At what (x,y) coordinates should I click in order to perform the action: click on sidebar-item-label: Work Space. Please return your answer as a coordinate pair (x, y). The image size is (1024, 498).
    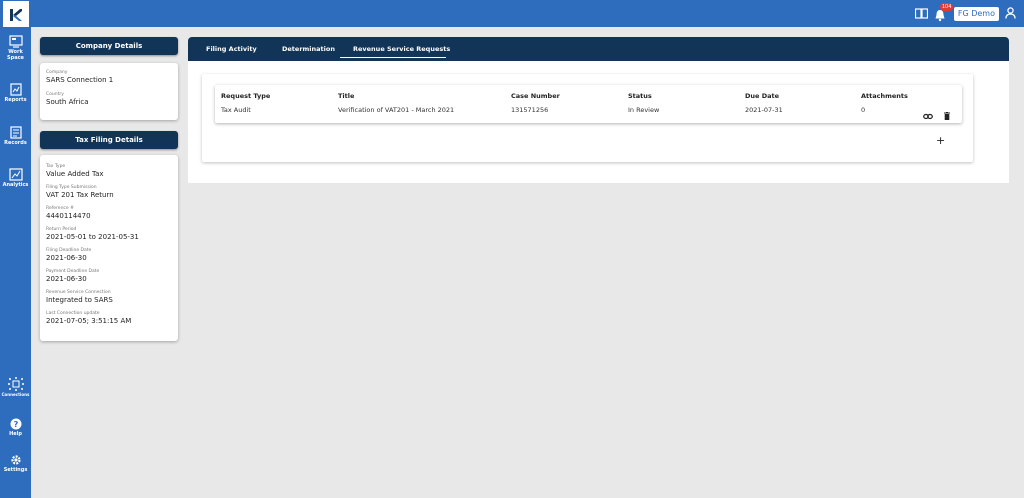
    Looking at the image, I should click on (15, 55).